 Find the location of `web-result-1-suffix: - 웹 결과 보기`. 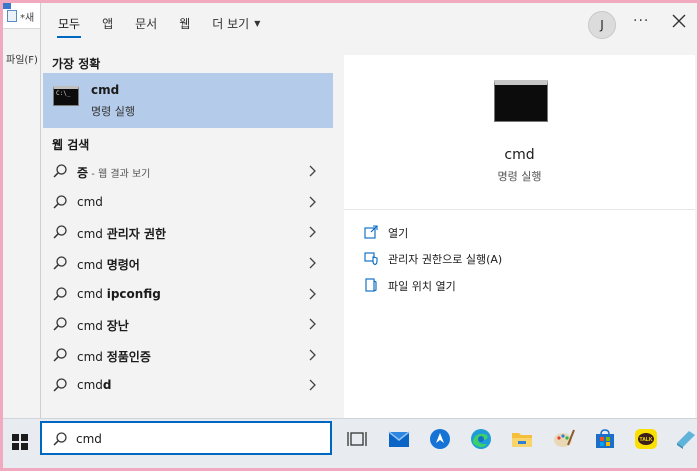

web-result-1-suffix: - 웹 결과 보기 is located at coordinates (119, 174).